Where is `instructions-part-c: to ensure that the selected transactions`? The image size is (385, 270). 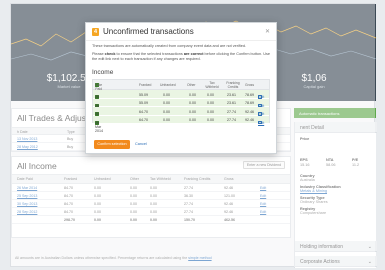 instructions-part-c: to ensure that the selected transactions is located at coordinates (149, 54).